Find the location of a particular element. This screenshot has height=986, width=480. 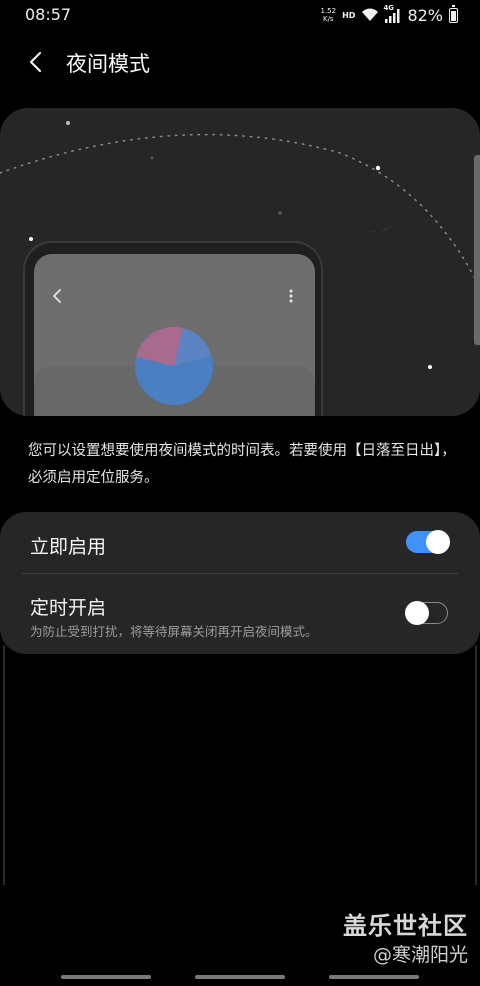

wifi-icon is located at coordinates (370, 14).